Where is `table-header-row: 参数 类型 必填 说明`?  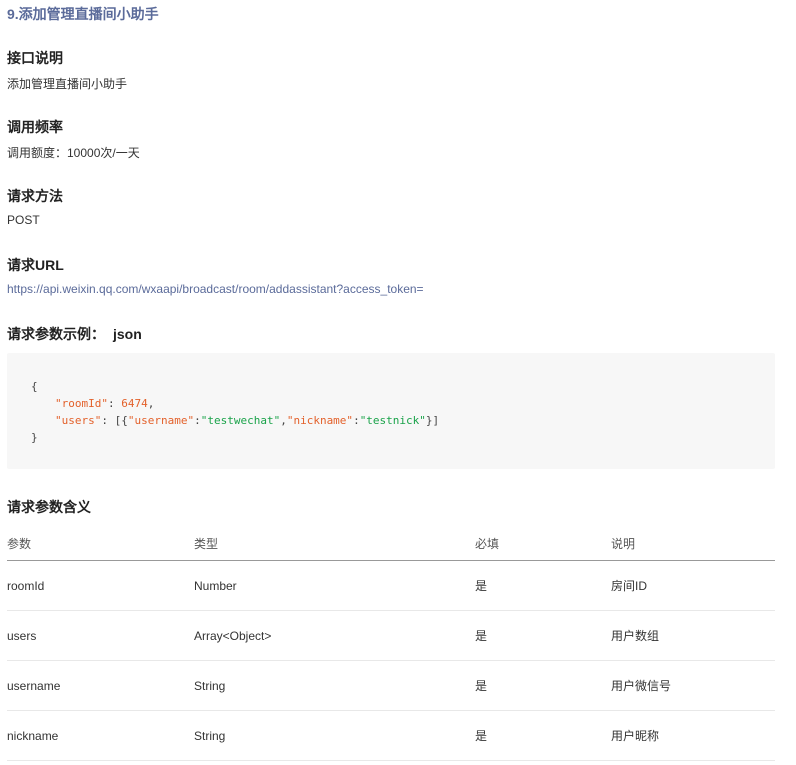
table-header-row: 参数 类型 必填 说明 is located at coordinates (391, 543).